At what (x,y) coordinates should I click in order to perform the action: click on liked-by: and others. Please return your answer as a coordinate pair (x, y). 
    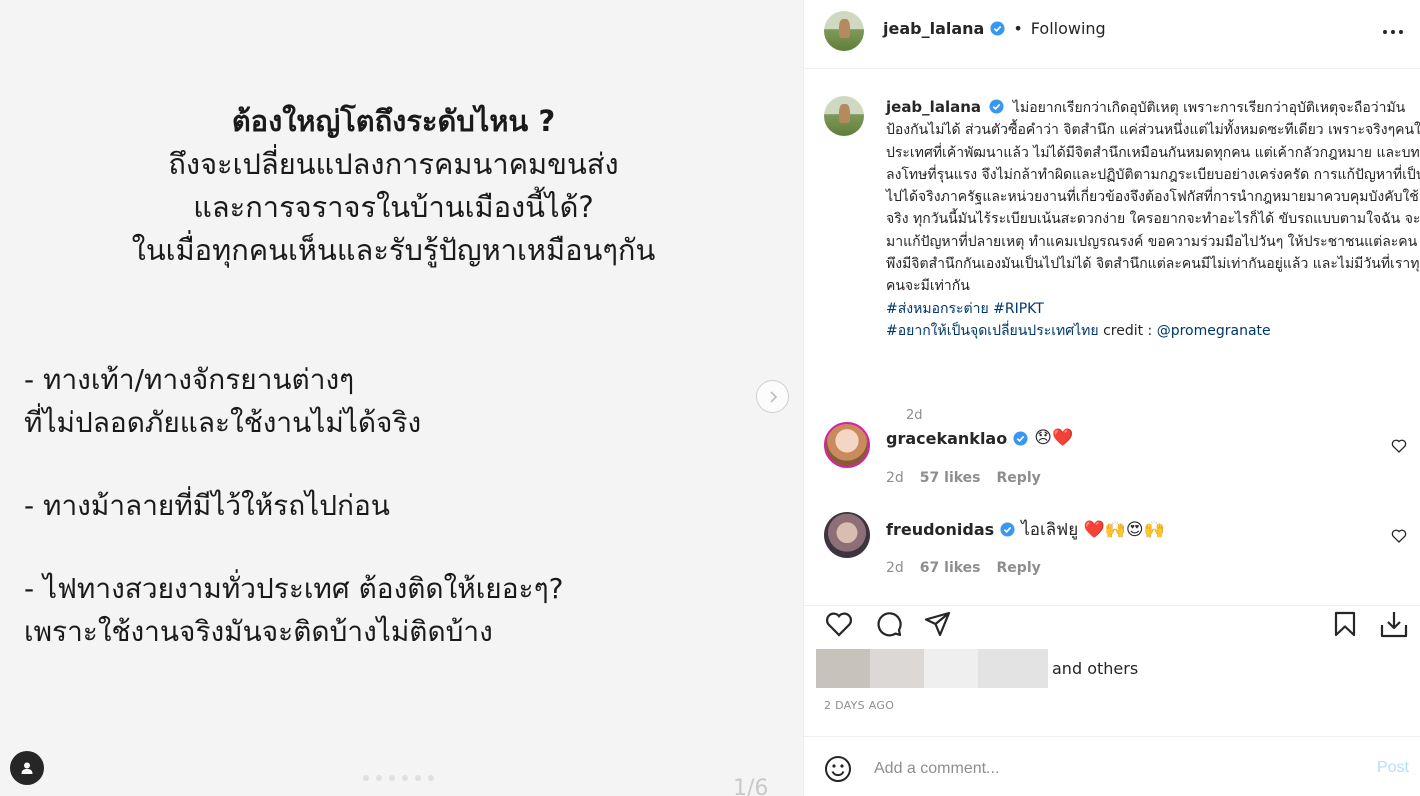
    Looking at the image, I should click on (977, 668).